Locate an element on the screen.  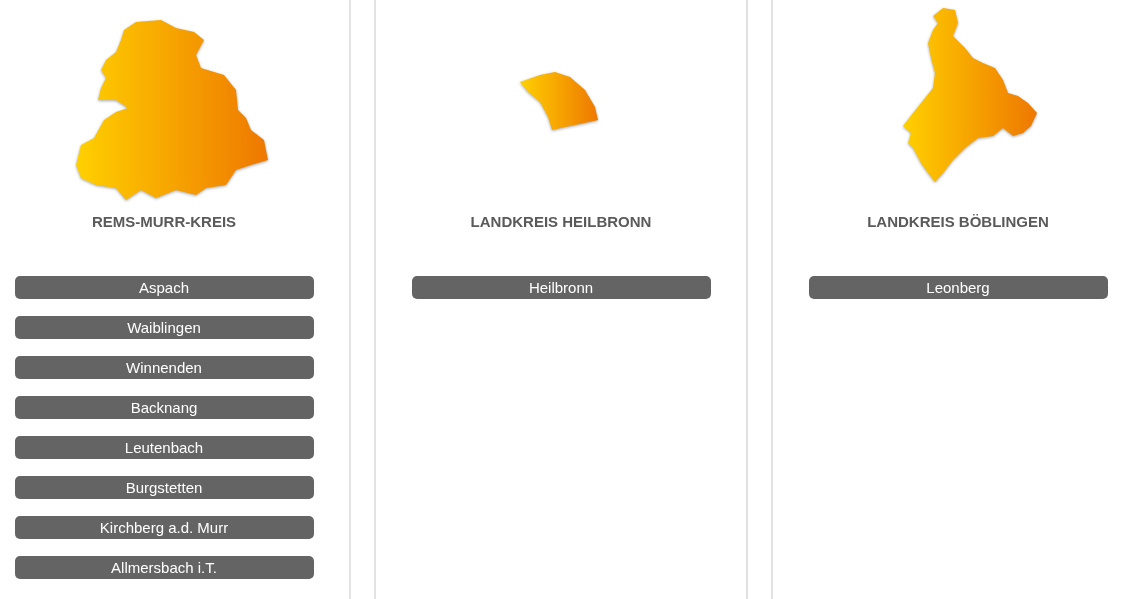
town-button: Leonberg is located at coordinates (958, 287).